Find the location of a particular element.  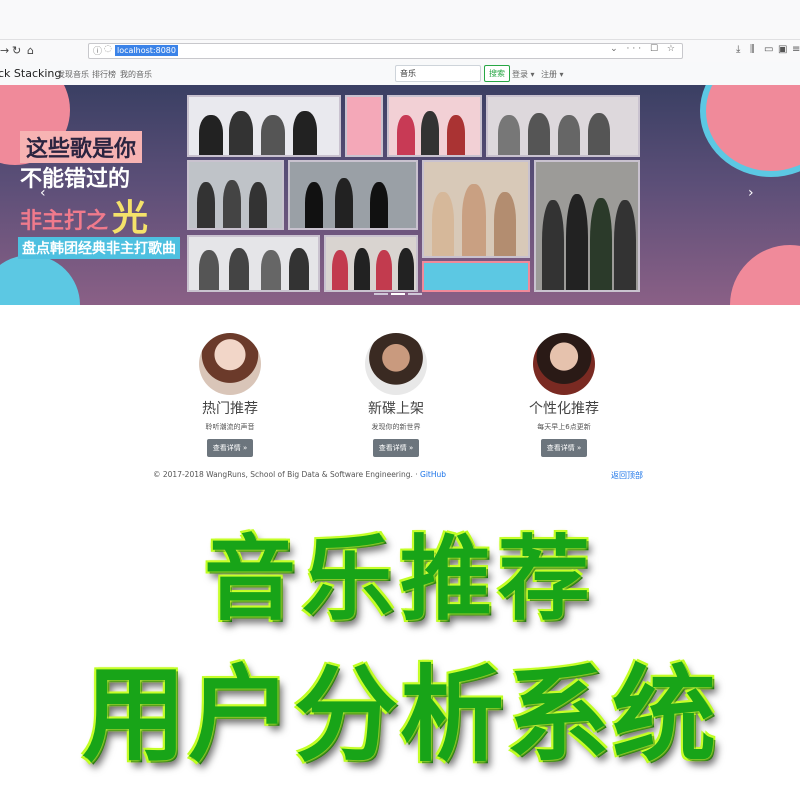

forward-icon: → is located at coordinates (4, 50).